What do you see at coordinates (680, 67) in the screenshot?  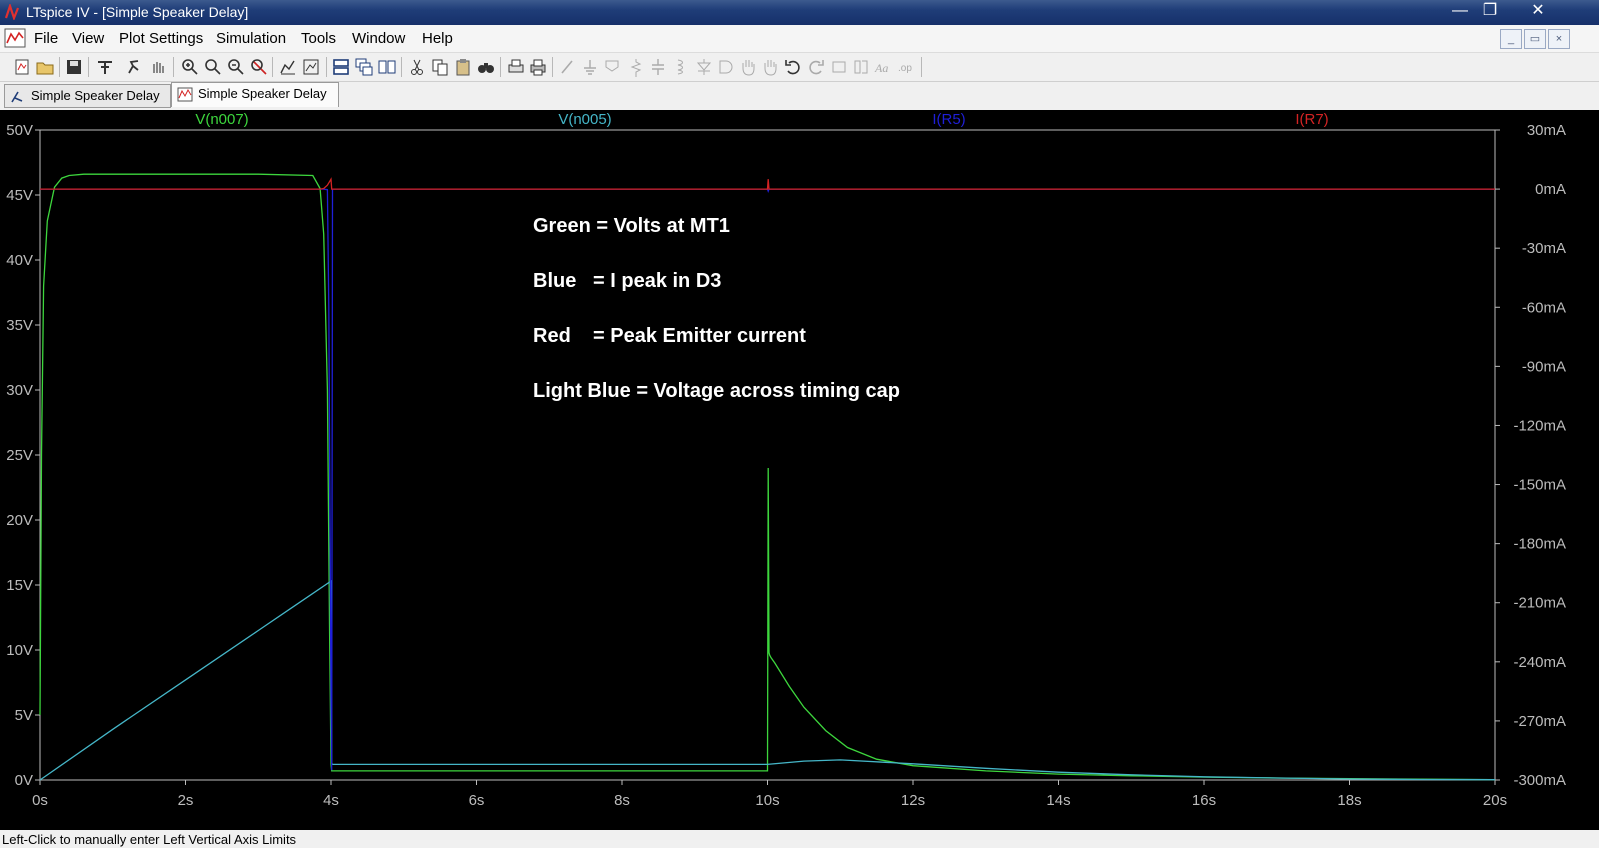 I see `inductor-icon` at bounding box center [680, 67].